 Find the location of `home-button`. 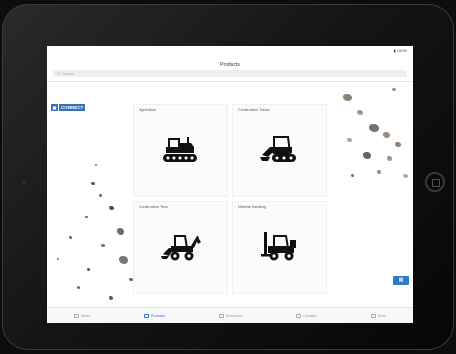

home-button is located at coordinates (435, 182).